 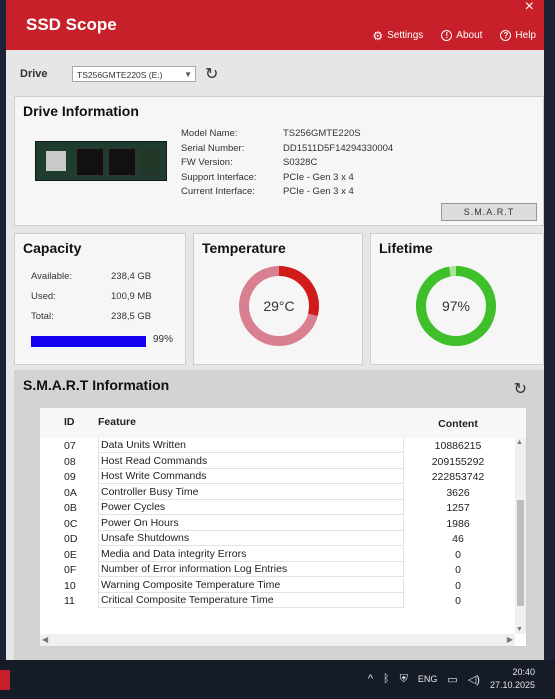 I want to click on smart-row-feature: Host Write Commands, so click(x=251, y=476).